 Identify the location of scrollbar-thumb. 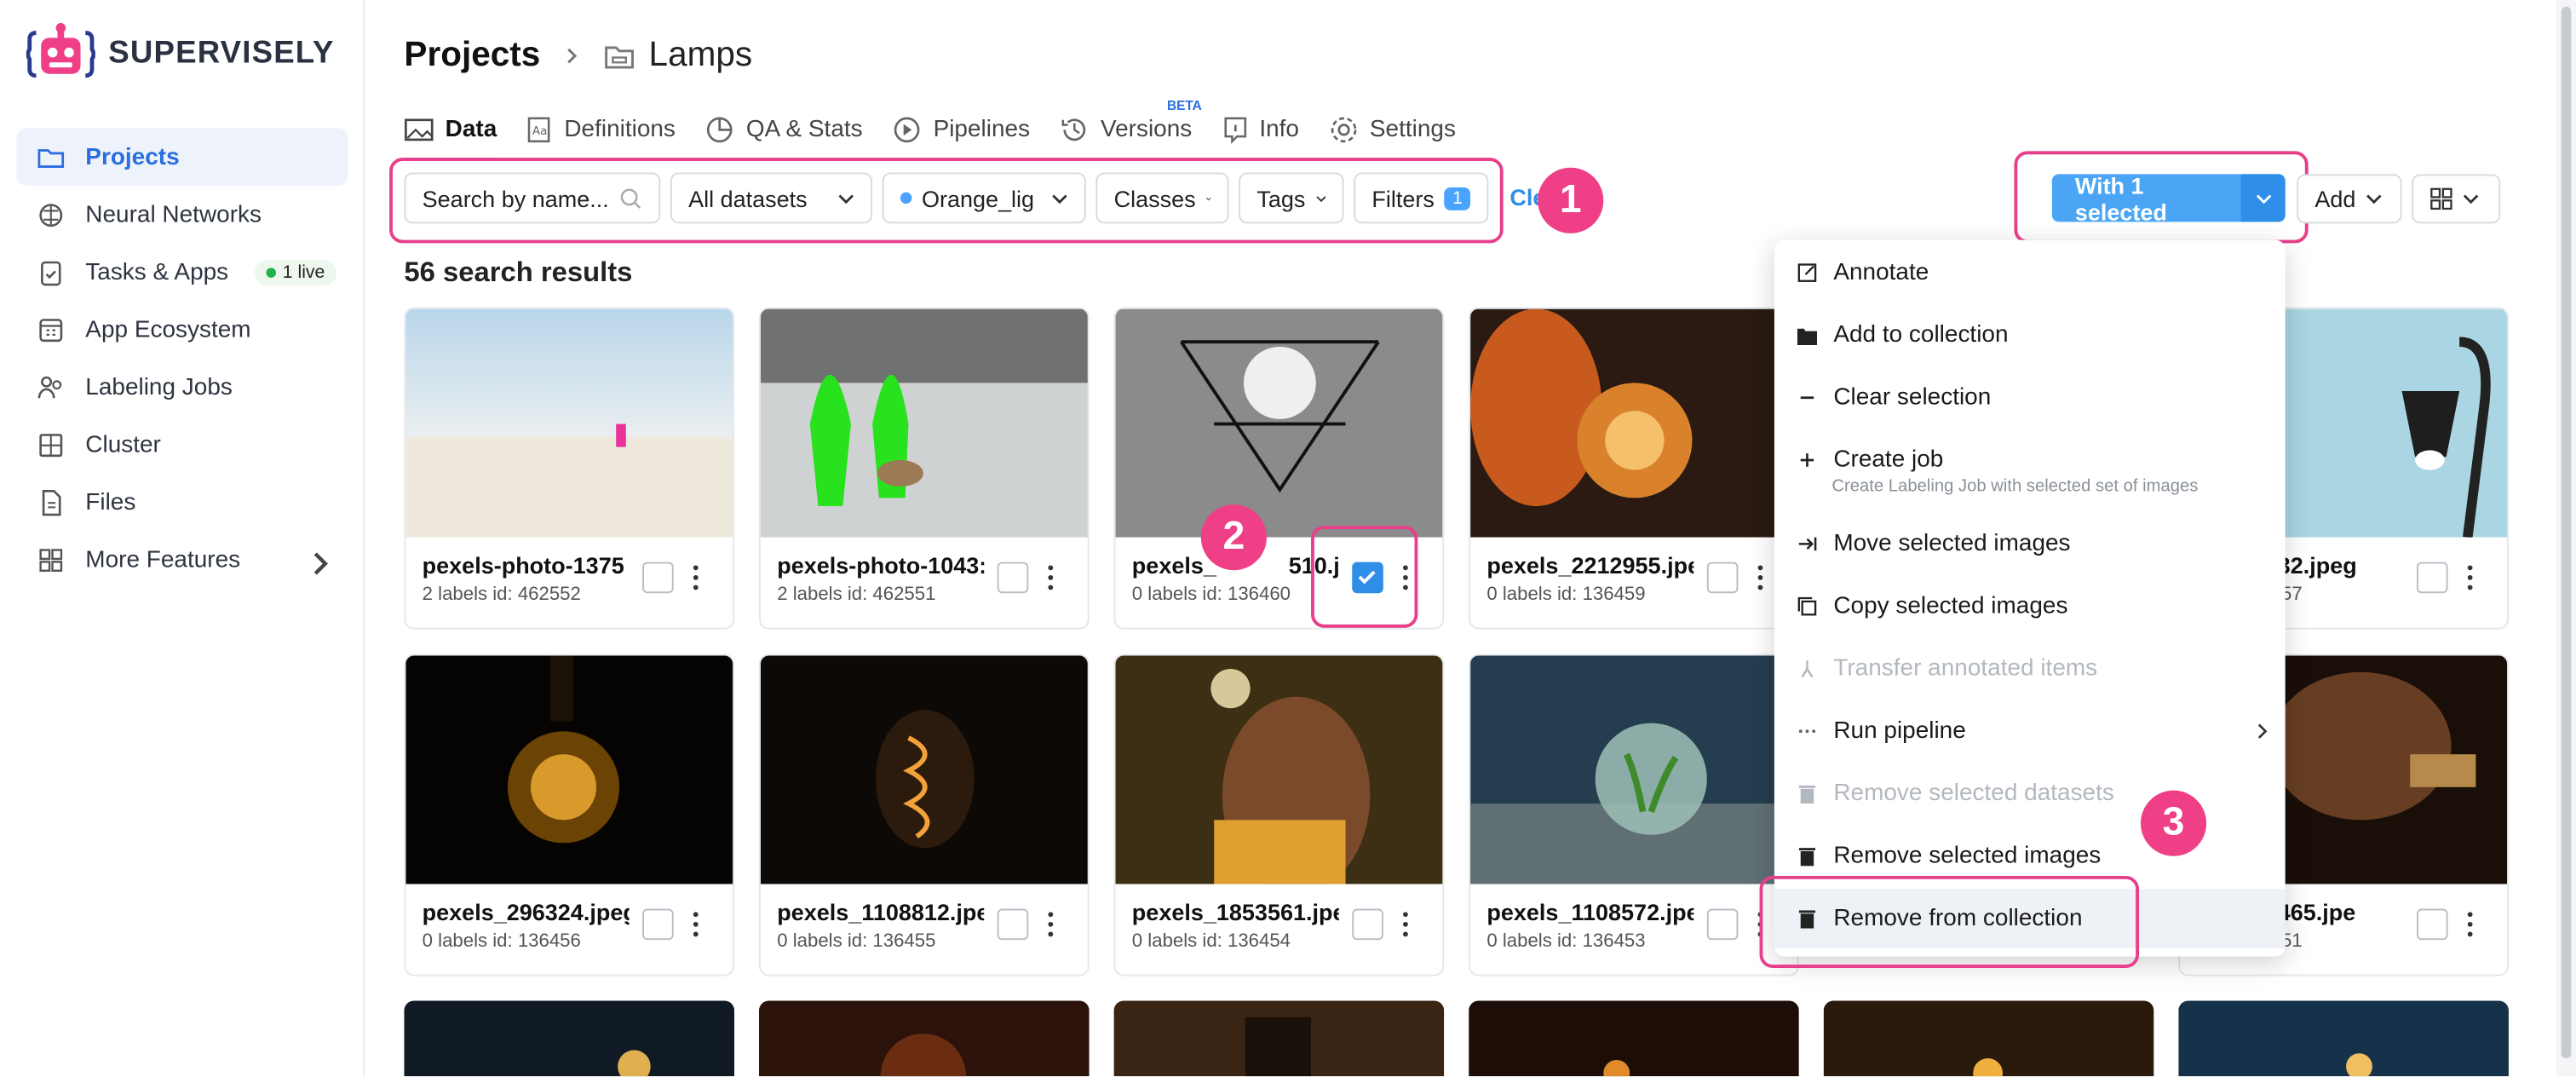
(2567, 532).